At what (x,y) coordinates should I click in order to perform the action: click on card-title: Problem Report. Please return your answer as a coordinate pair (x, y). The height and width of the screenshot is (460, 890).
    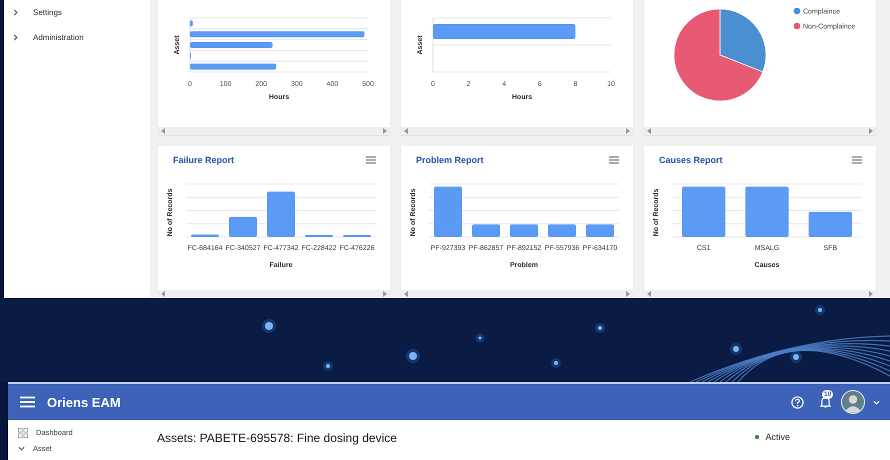
    Looking at the image, I should click on (450, 160).